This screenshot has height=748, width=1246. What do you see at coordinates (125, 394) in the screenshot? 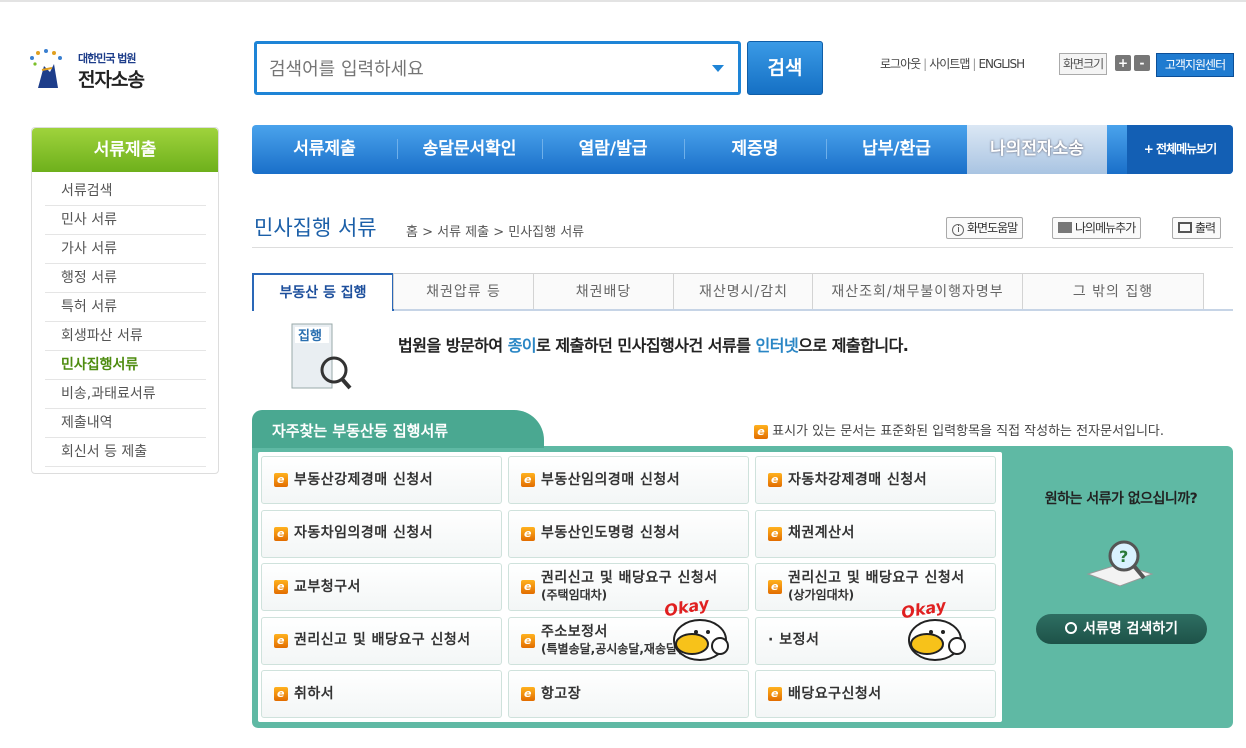
I see `sidebar-item: 비송,과태료서류` at bounding box center [125, 394].